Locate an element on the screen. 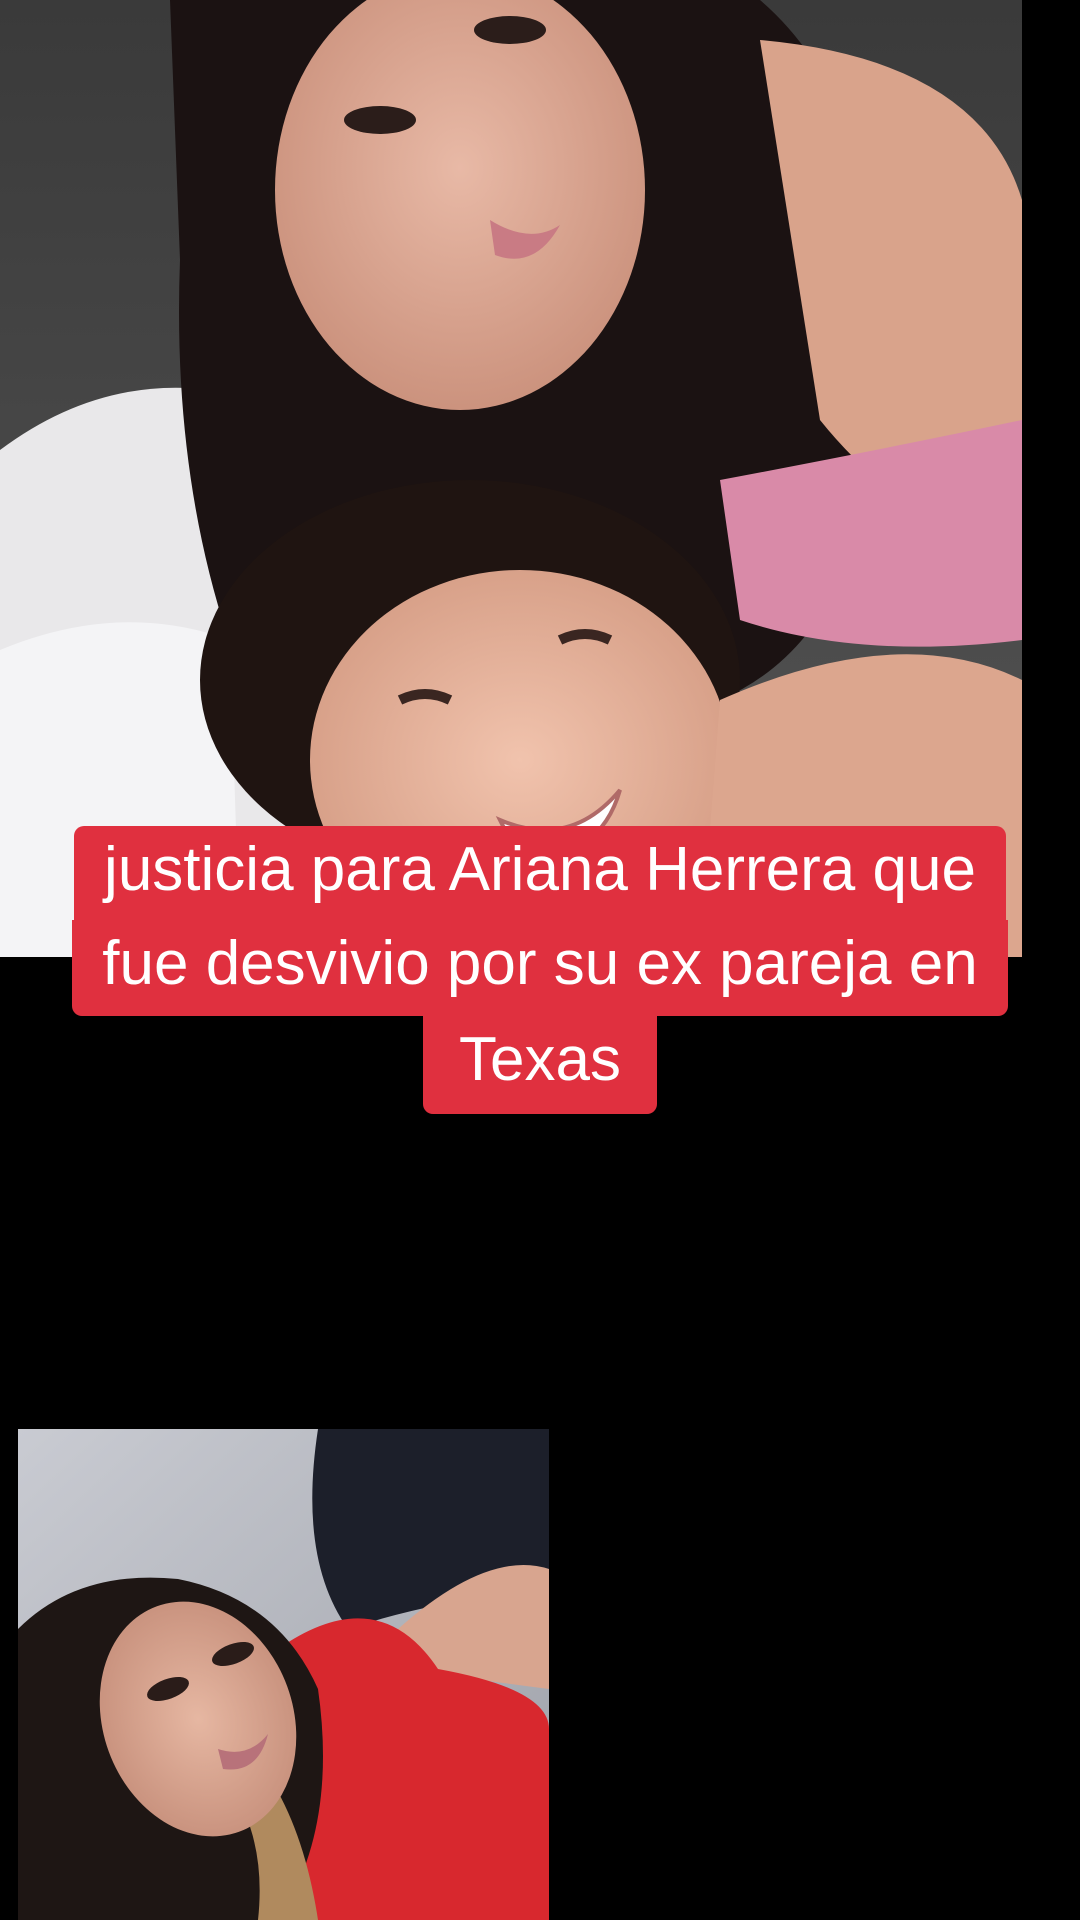 The image size is (1080, 1920). caption-line-1: justicia para Ariana Herrera que is located at coordinates (540, 873).